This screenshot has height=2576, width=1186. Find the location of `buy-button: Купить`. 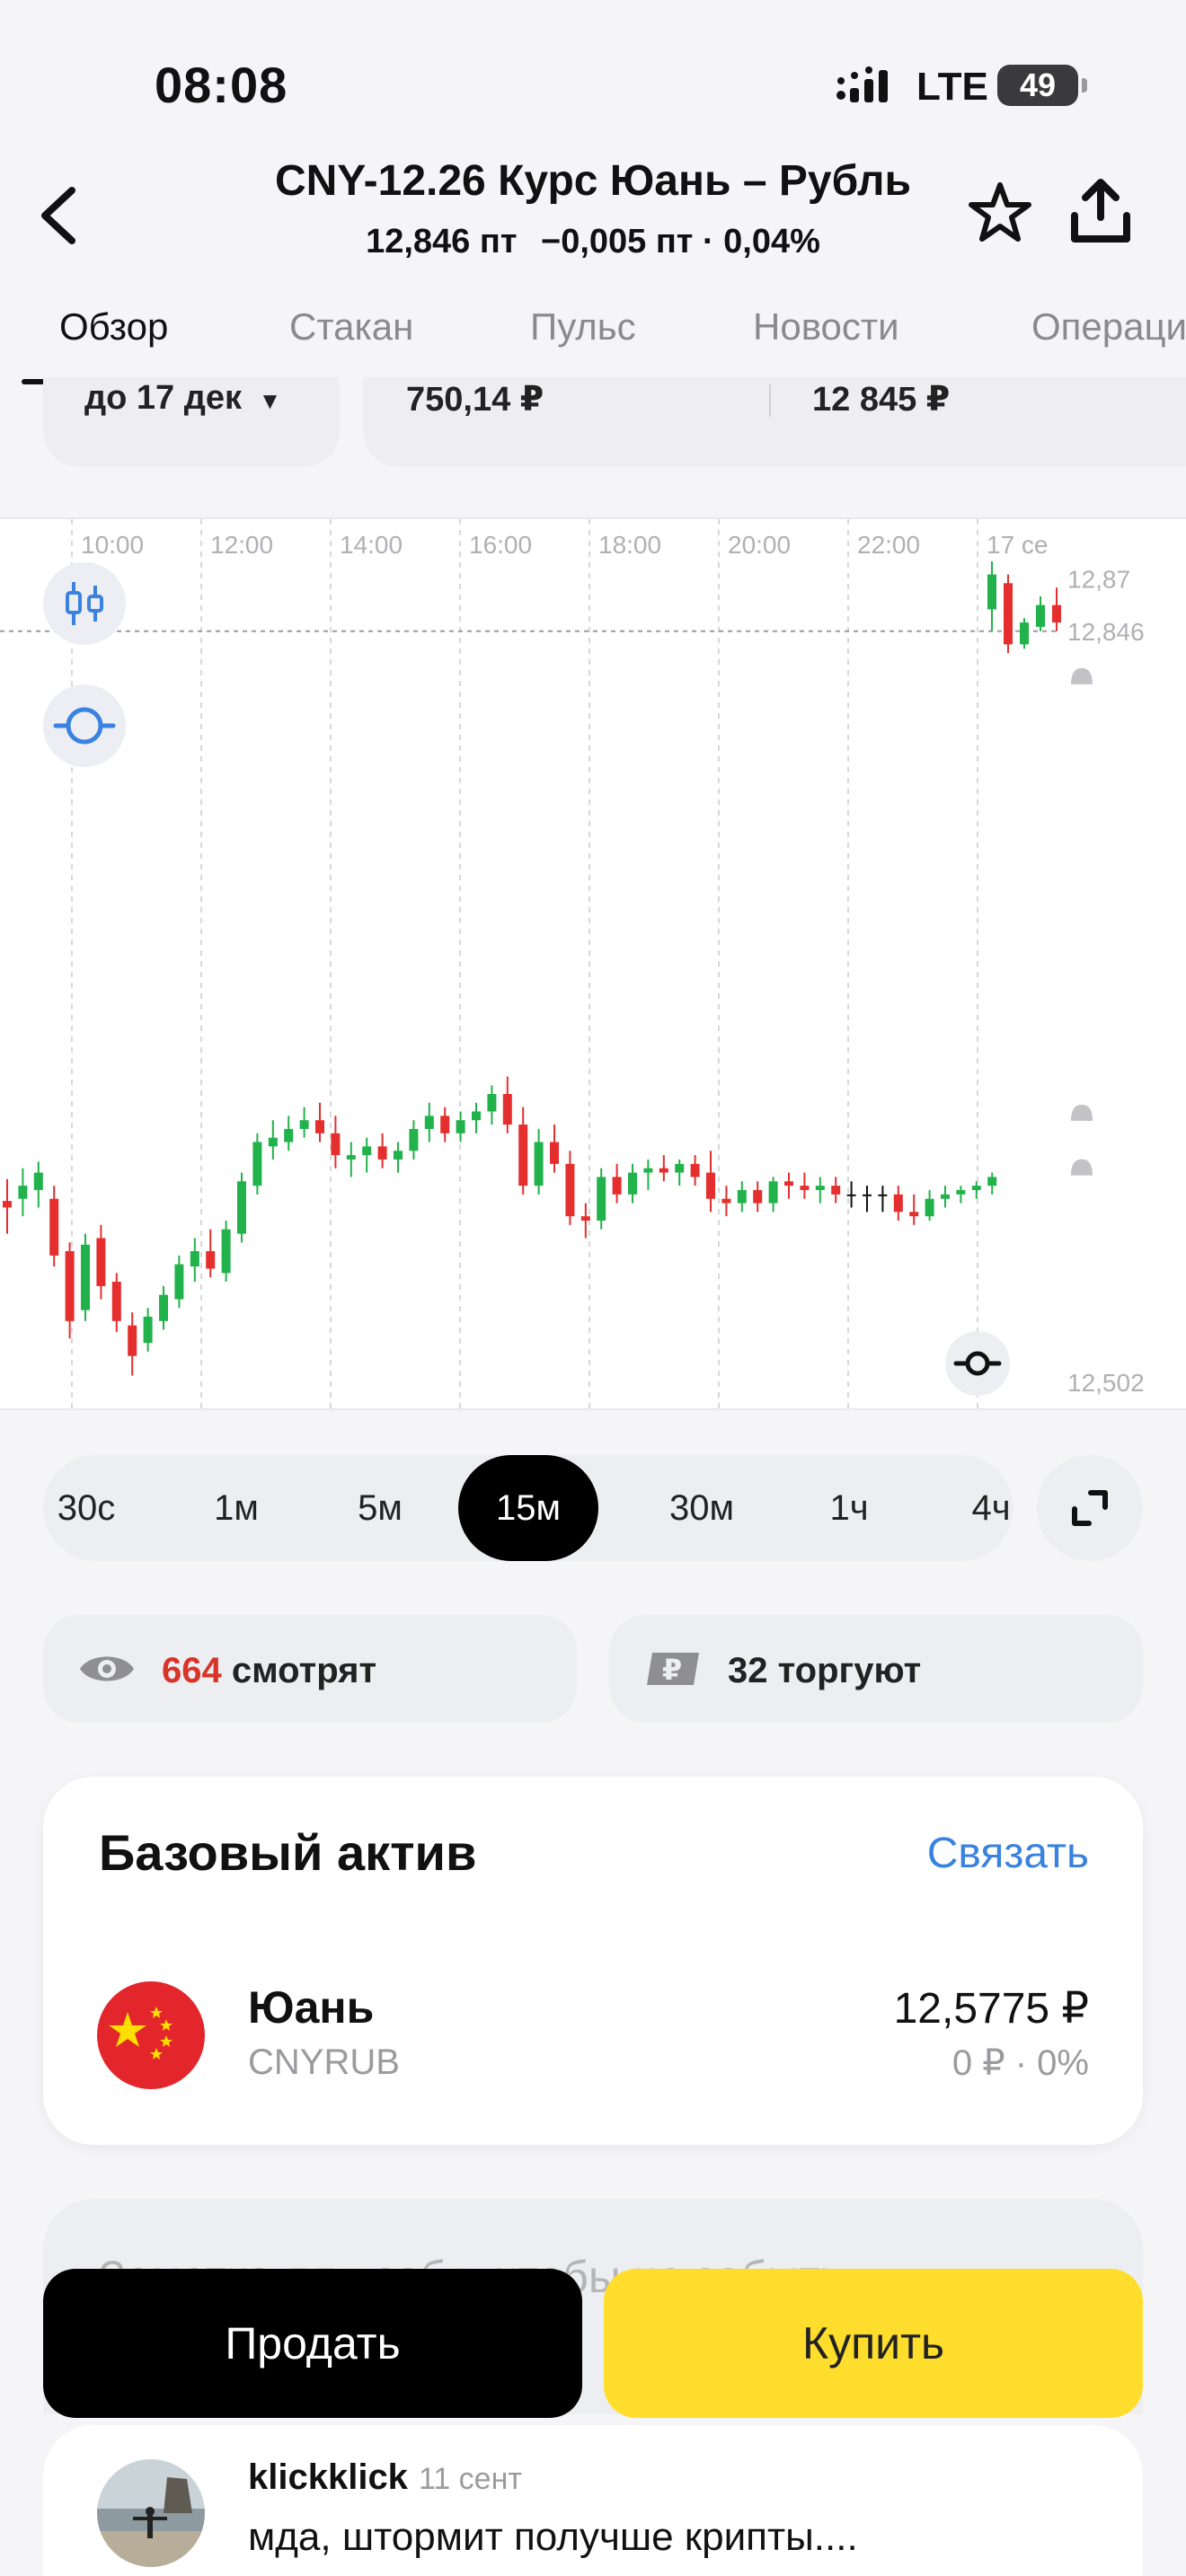

buy-button: Купить is located at coordinates (873, 2343).